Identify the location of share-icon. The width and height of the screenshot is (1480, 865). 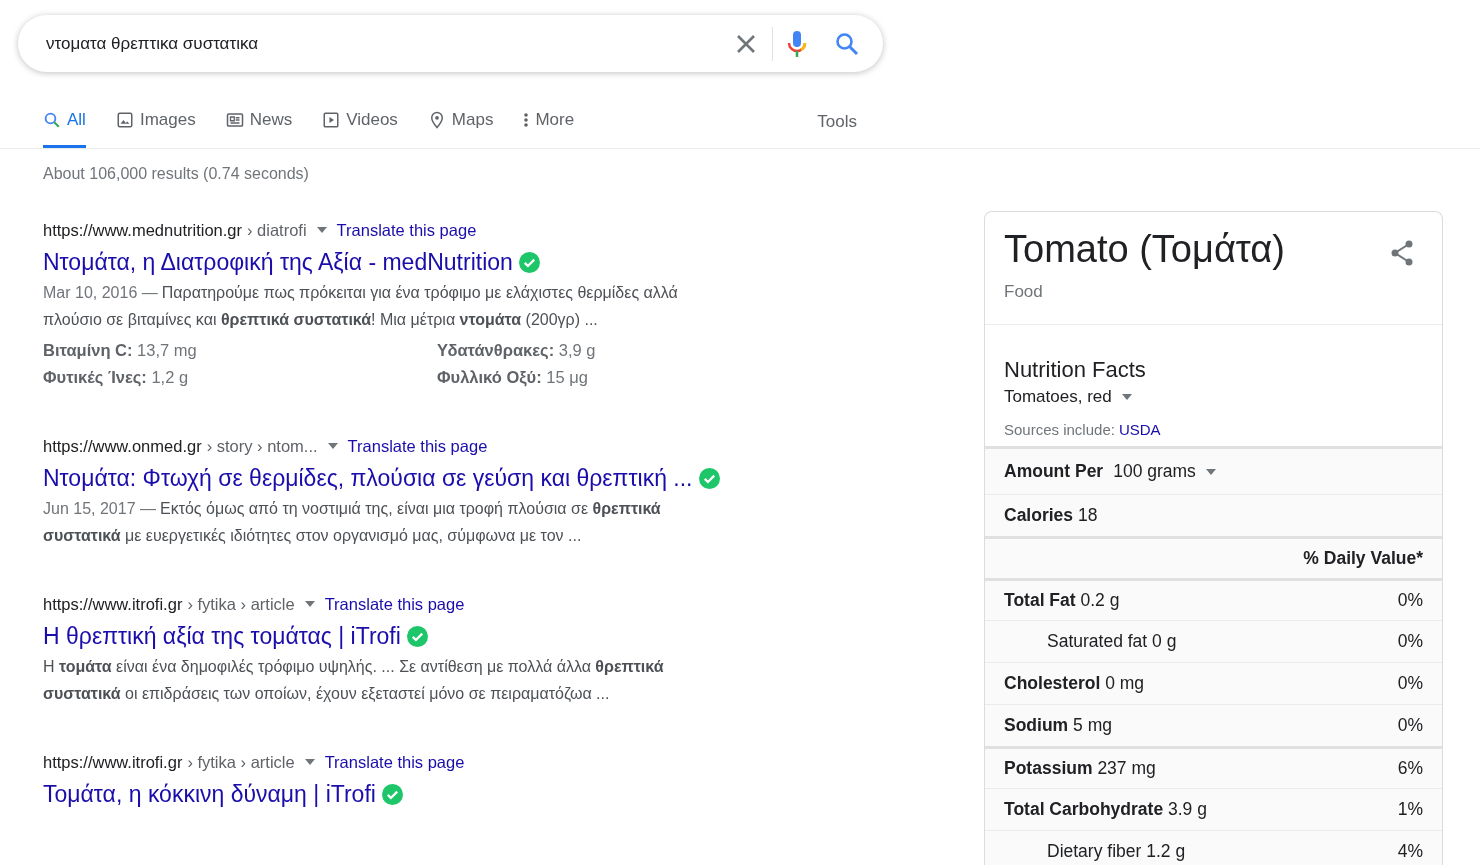
(1402, 253).